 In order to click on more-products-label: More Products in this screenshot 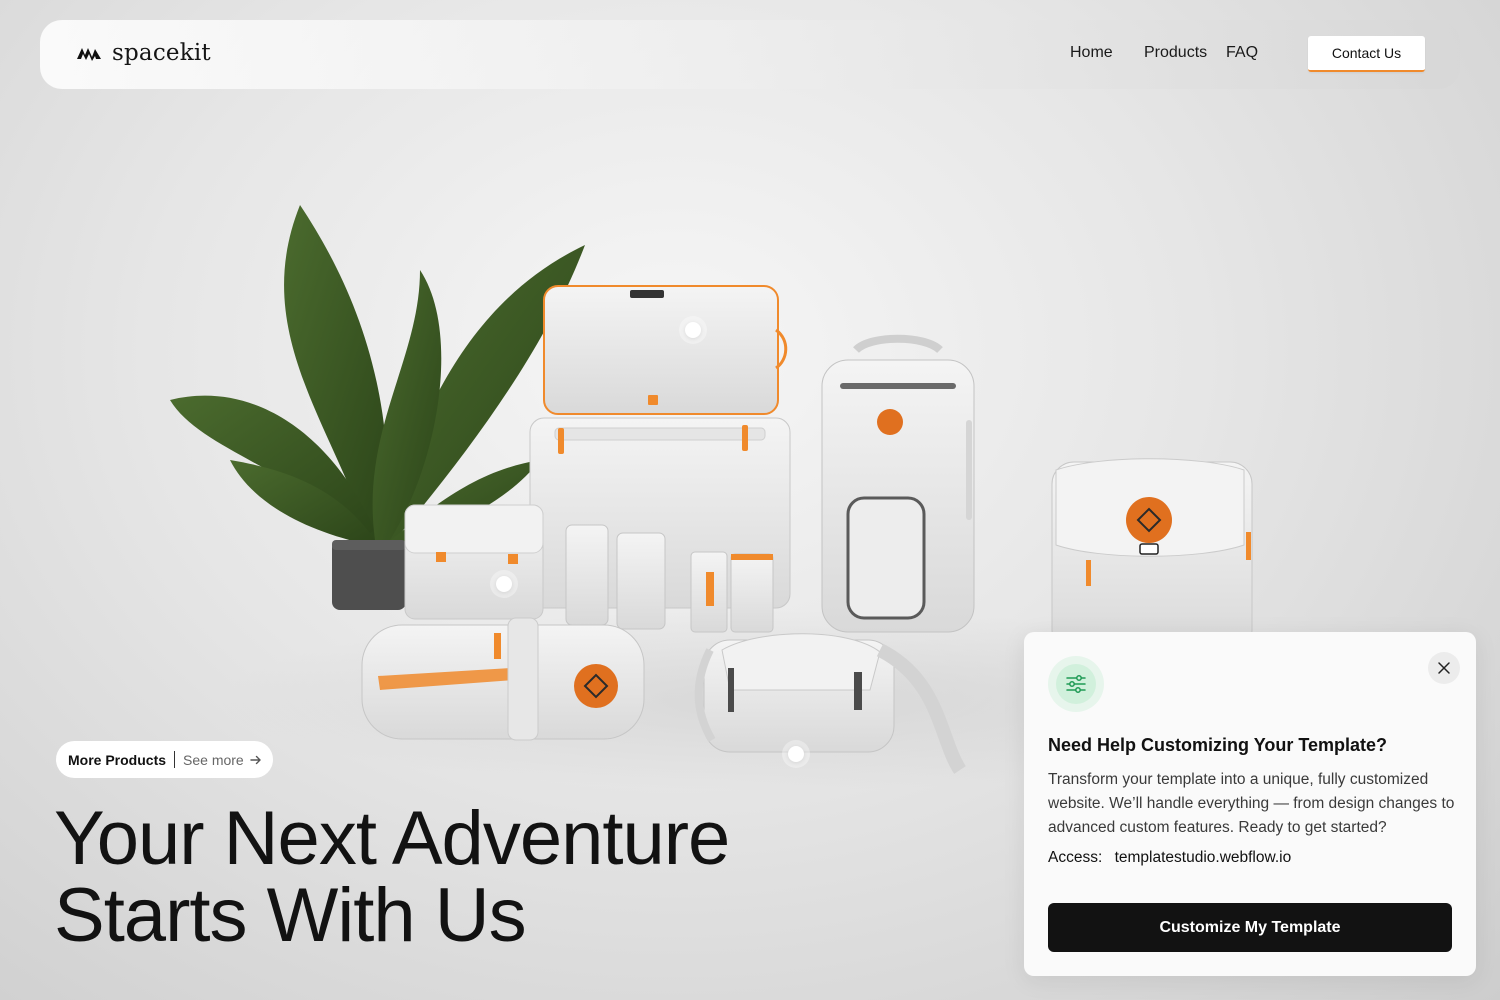, I will do `click(117, 759)`.